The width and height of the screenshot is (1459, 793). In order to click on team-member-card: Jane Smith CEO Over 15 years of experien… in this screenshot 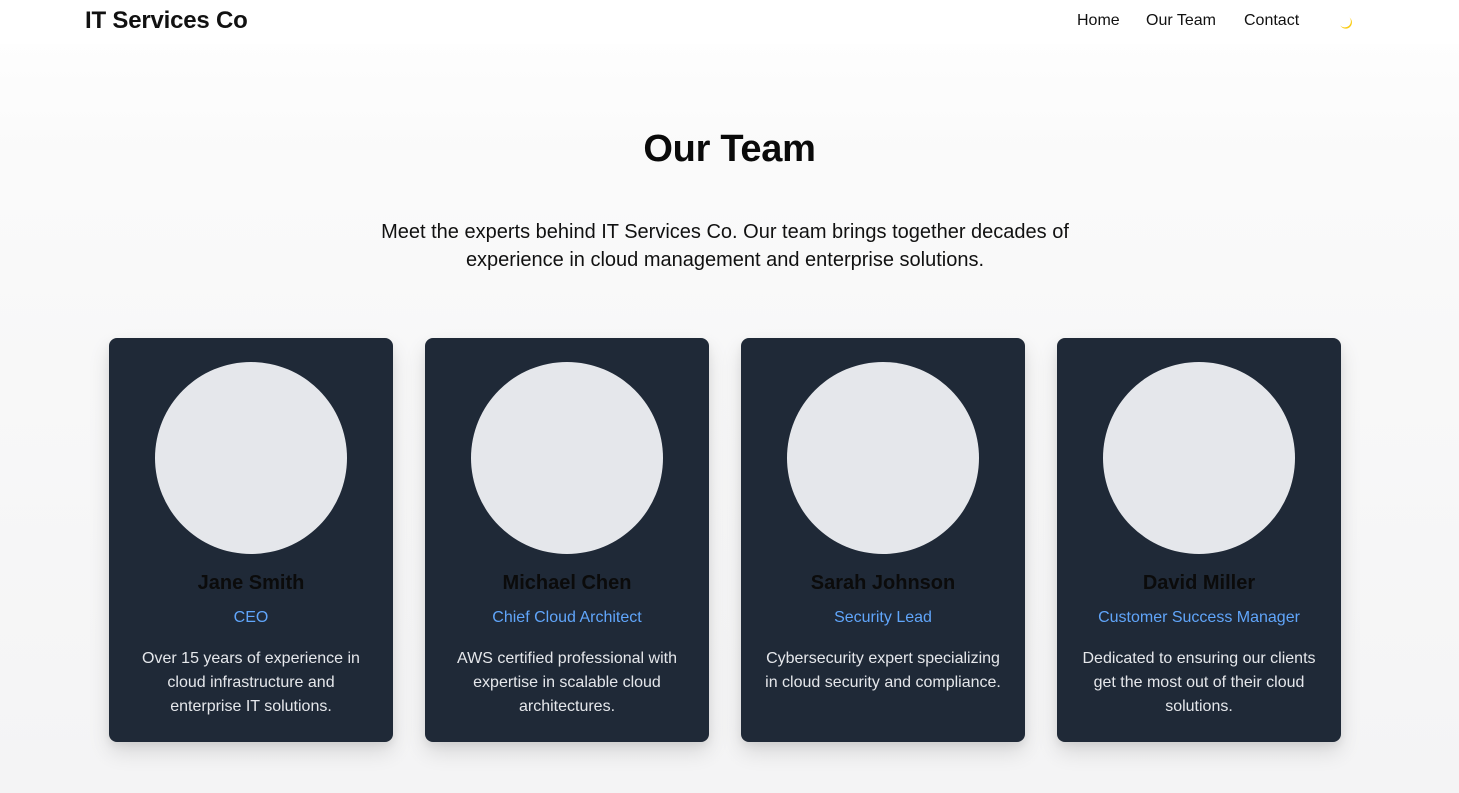, I will do `click(251, 540)`.